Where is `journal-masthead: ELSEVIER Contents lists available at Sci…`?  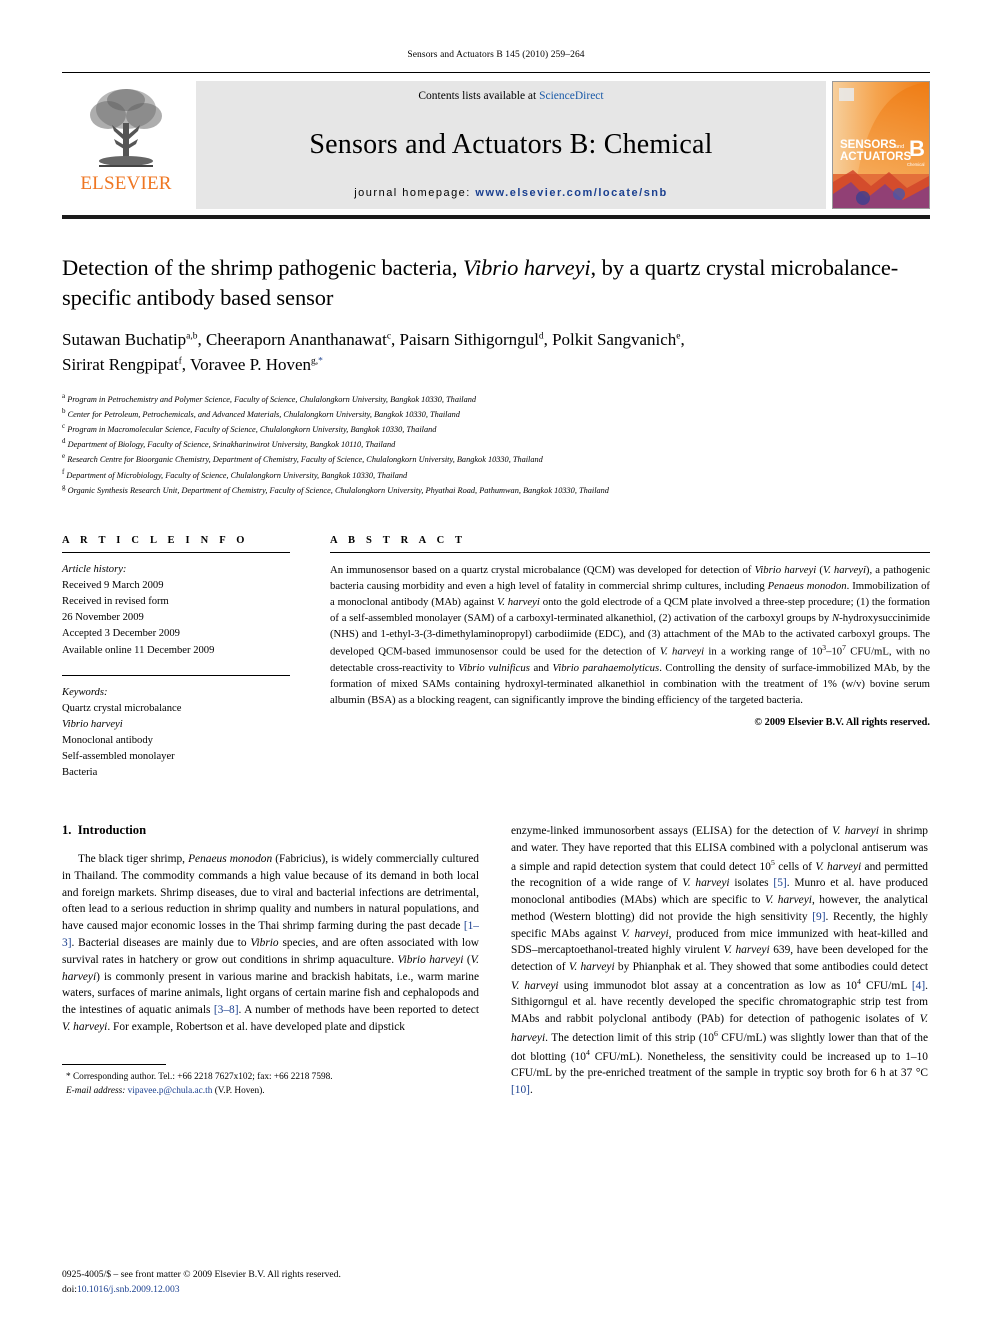
journal-masthead: ELSEVIER Contents lists available at Sci… is located at coordinates (496, 140).